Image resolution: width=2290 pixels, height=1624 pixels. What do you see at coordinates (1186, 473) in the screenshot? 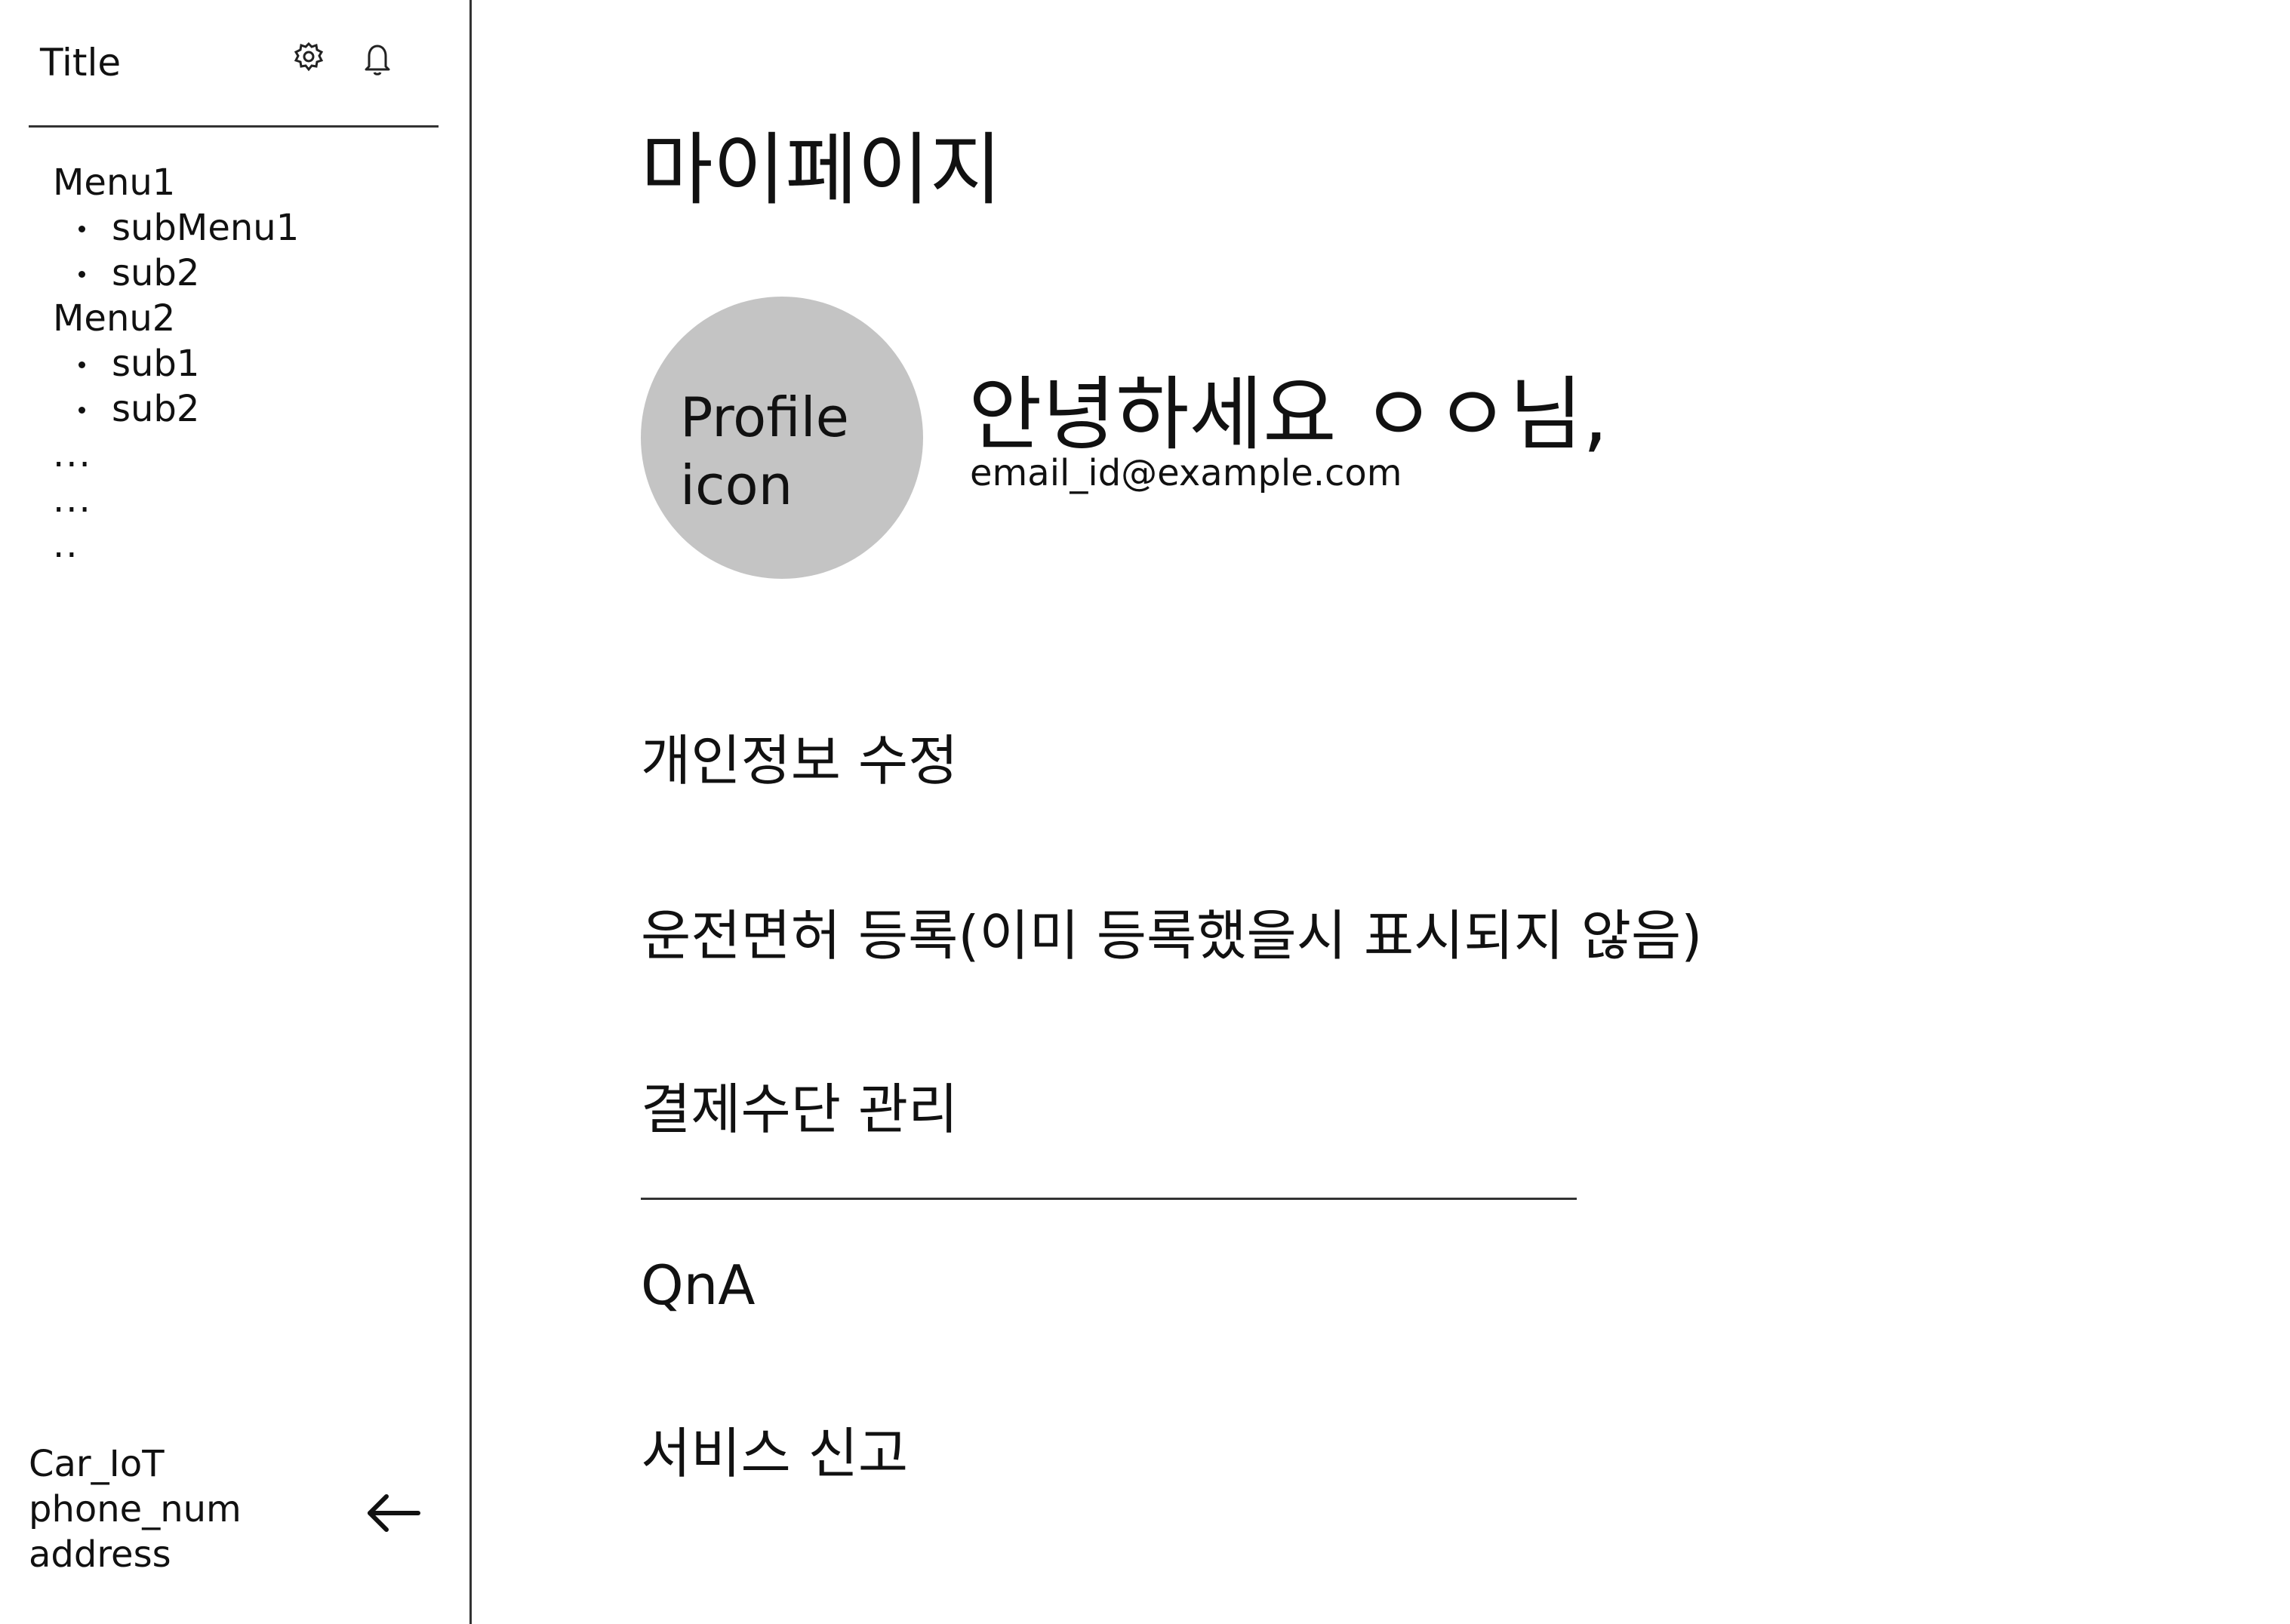
I see `user-email: email_id@example.com` at bounding box center [1186, 473].